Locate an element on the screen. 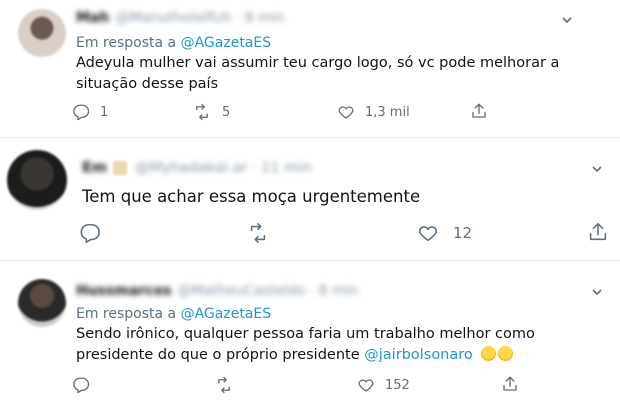 The image size is (620, 400). display-name: Mah is located at coordinates (92, 18).